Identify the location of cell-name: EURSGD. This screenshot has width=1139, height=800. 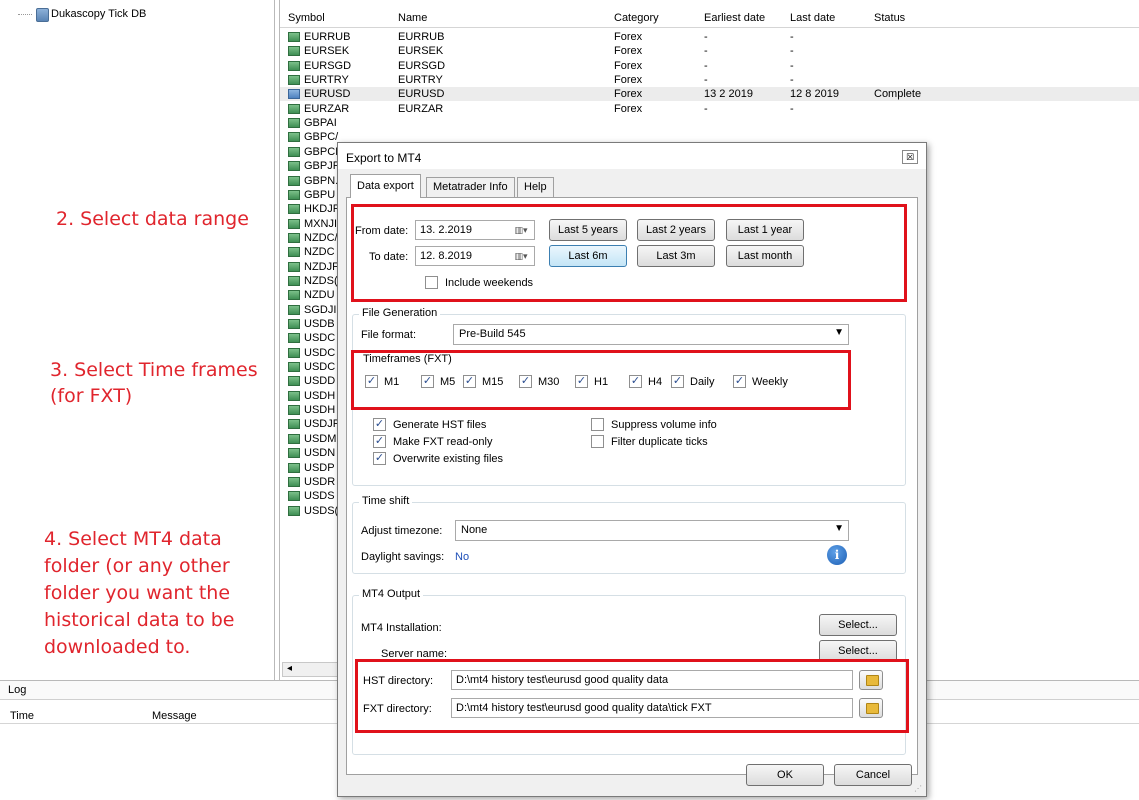
(422, 65).